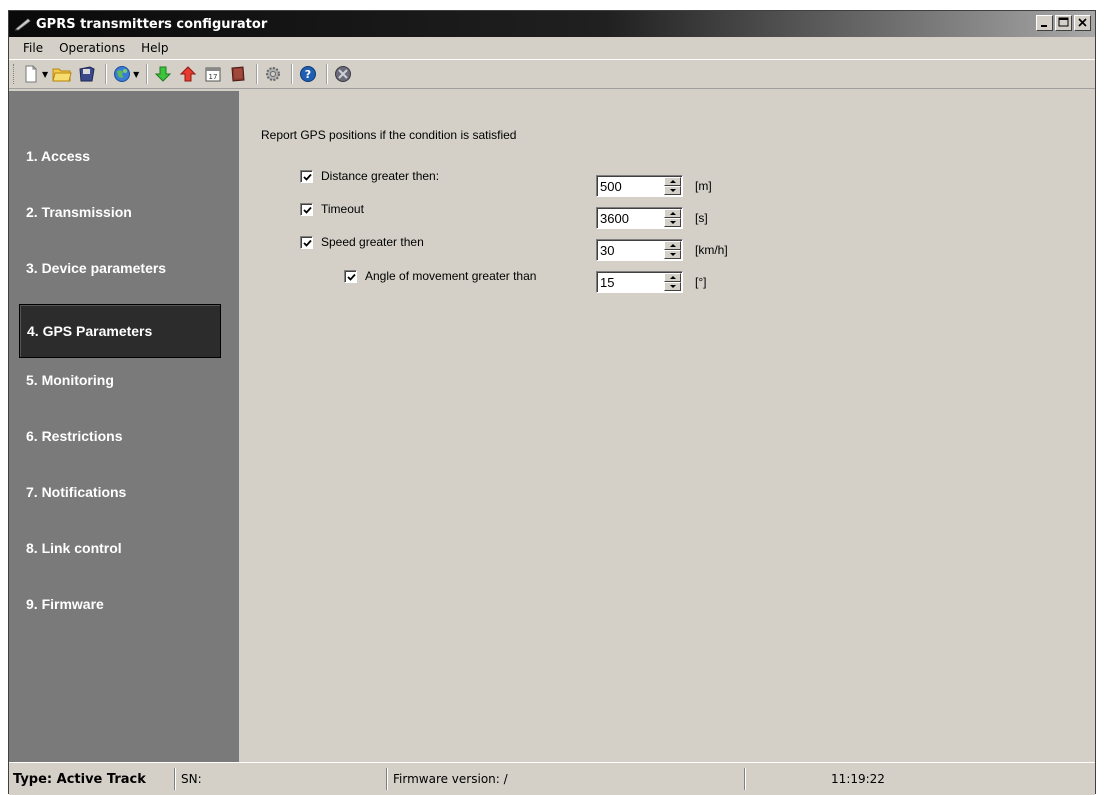 Image resolution: width=1105 pixels, height=795 pixels. I want to click on upload-arrow-icon, so click(188, 74).